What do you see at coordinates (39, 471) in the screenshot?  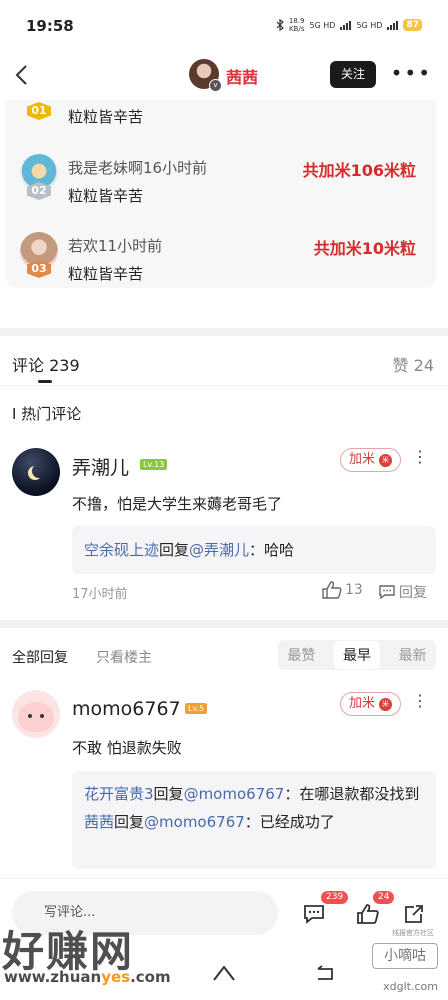 I see `moon-icon` at bounding box center [39, 471].